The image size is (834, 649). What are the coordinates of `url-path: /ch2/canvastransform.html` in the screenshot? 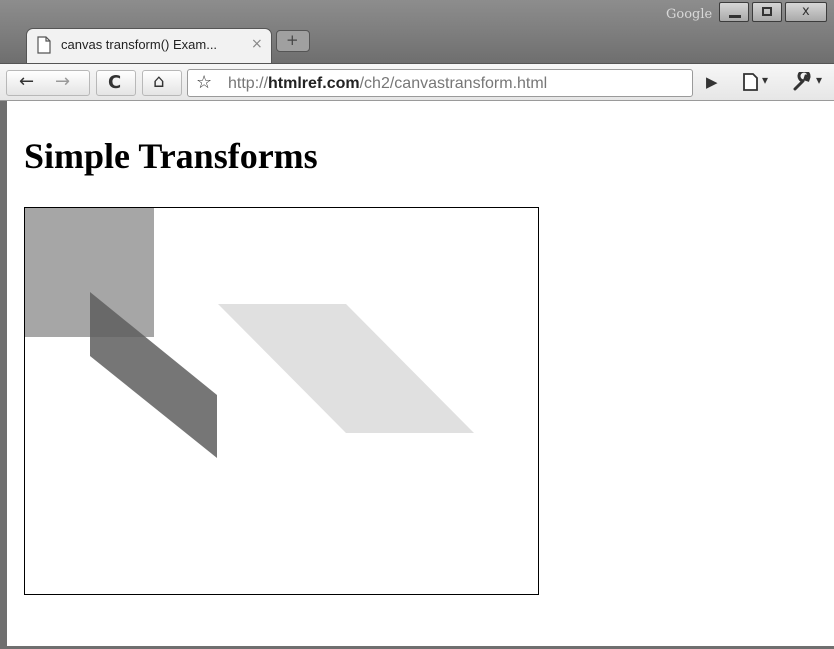 It's located at (453, 83).